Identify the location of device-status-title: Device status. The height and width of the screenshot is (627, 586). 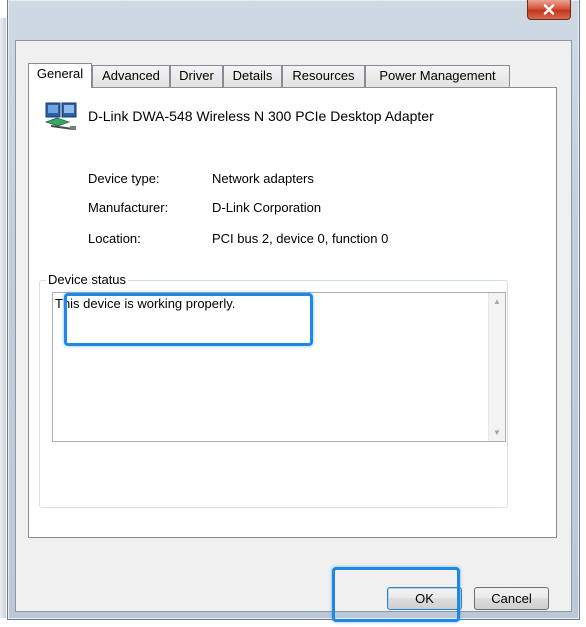
(87, 280).